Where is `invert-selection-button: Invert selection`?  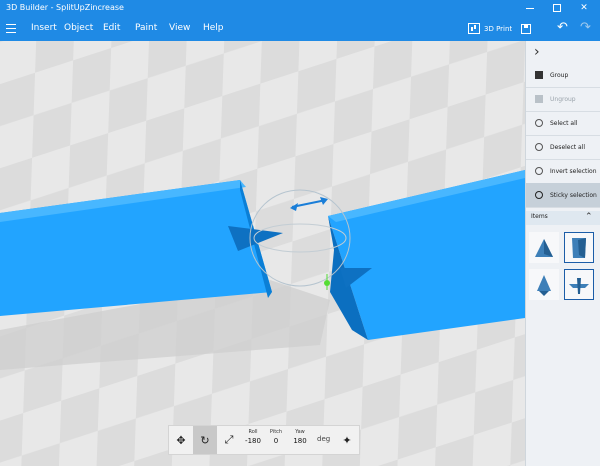 invert-selection-button: Invert selection is located at coordinates (563, 171).